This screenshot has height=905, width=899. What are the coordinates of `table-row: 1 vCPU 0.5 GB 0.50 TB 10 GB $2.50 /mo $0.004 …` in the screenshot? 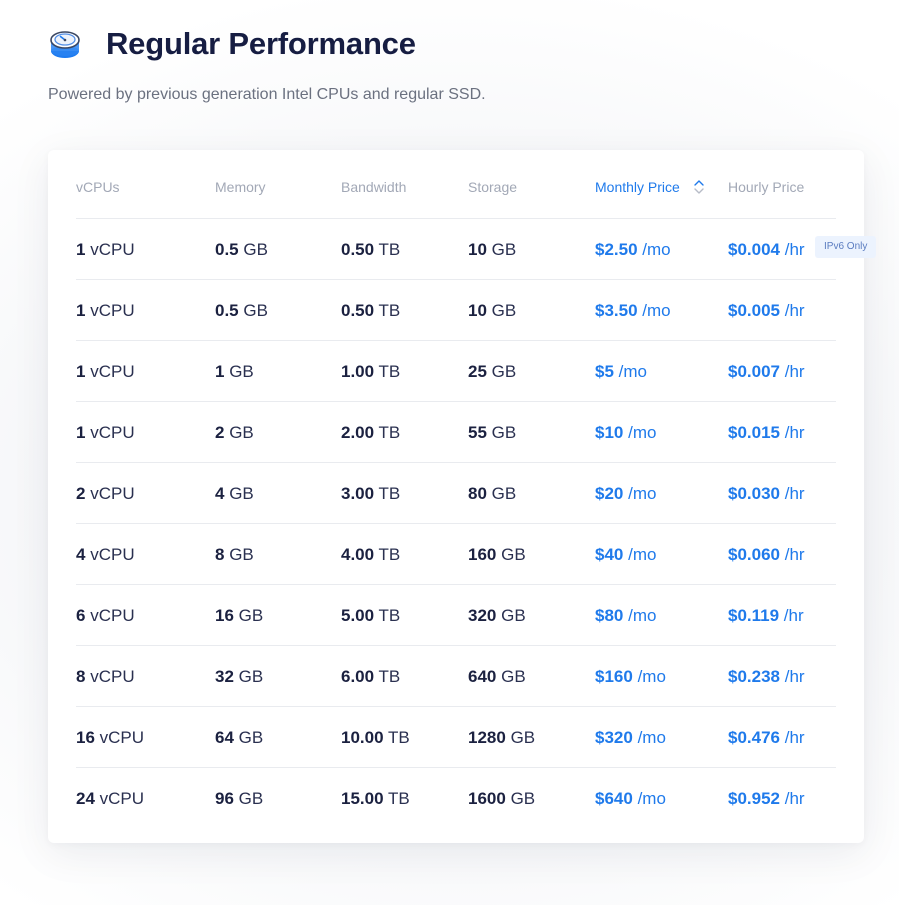 It's located at (476, 249).